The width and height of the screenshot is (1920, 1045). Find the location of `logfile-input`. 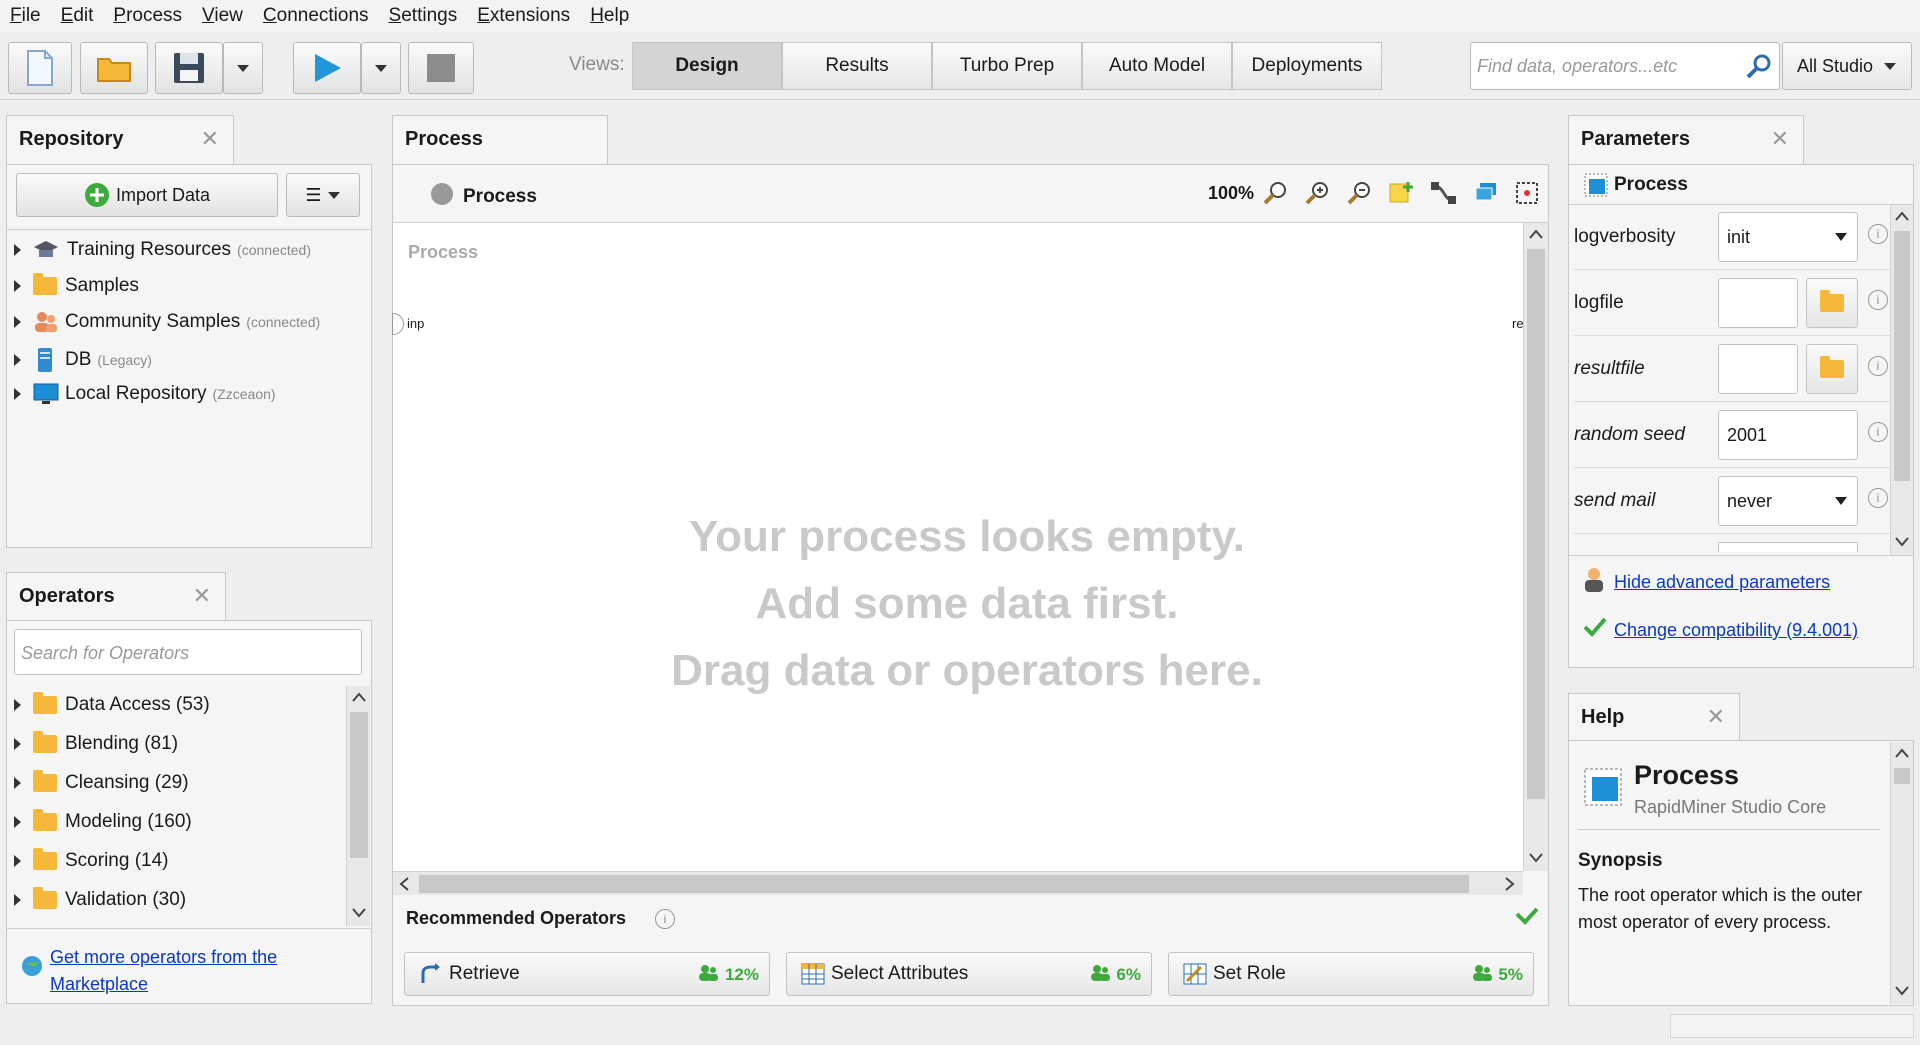

logfile-input is located at coordinates (1758, 303).